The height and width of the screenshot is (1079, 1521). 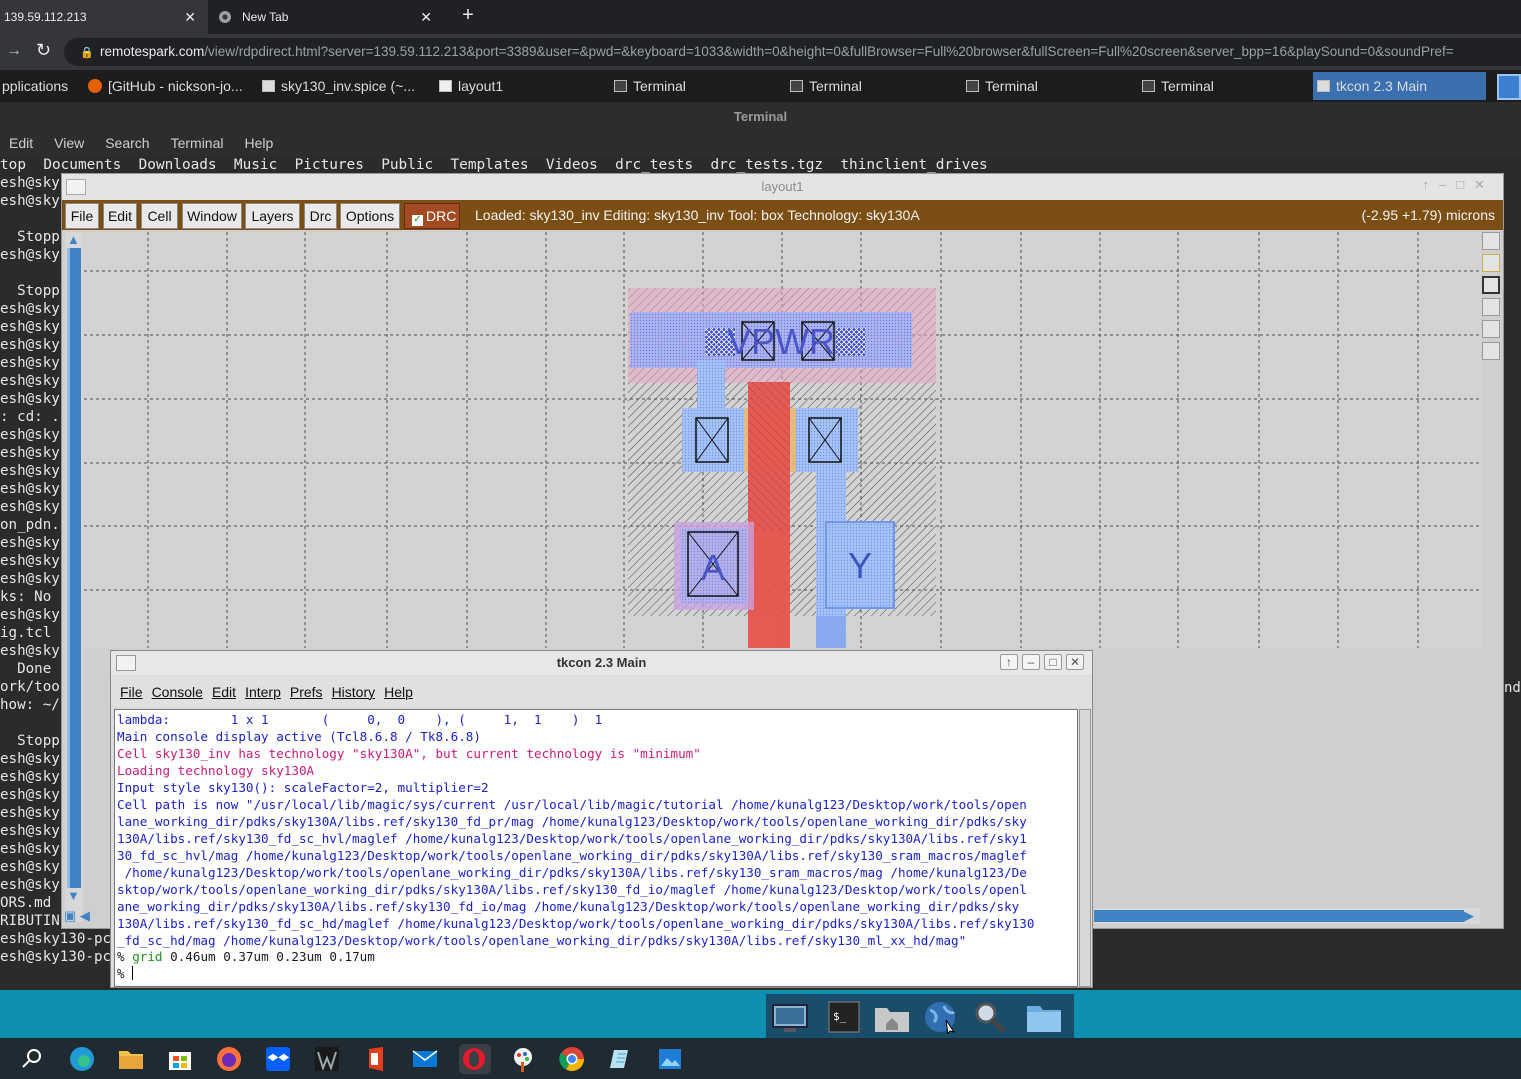 What do you see at coordinates (229, 1059) in the screenshot?
I see `firefox-icon` at bounding box center [229, 1059].